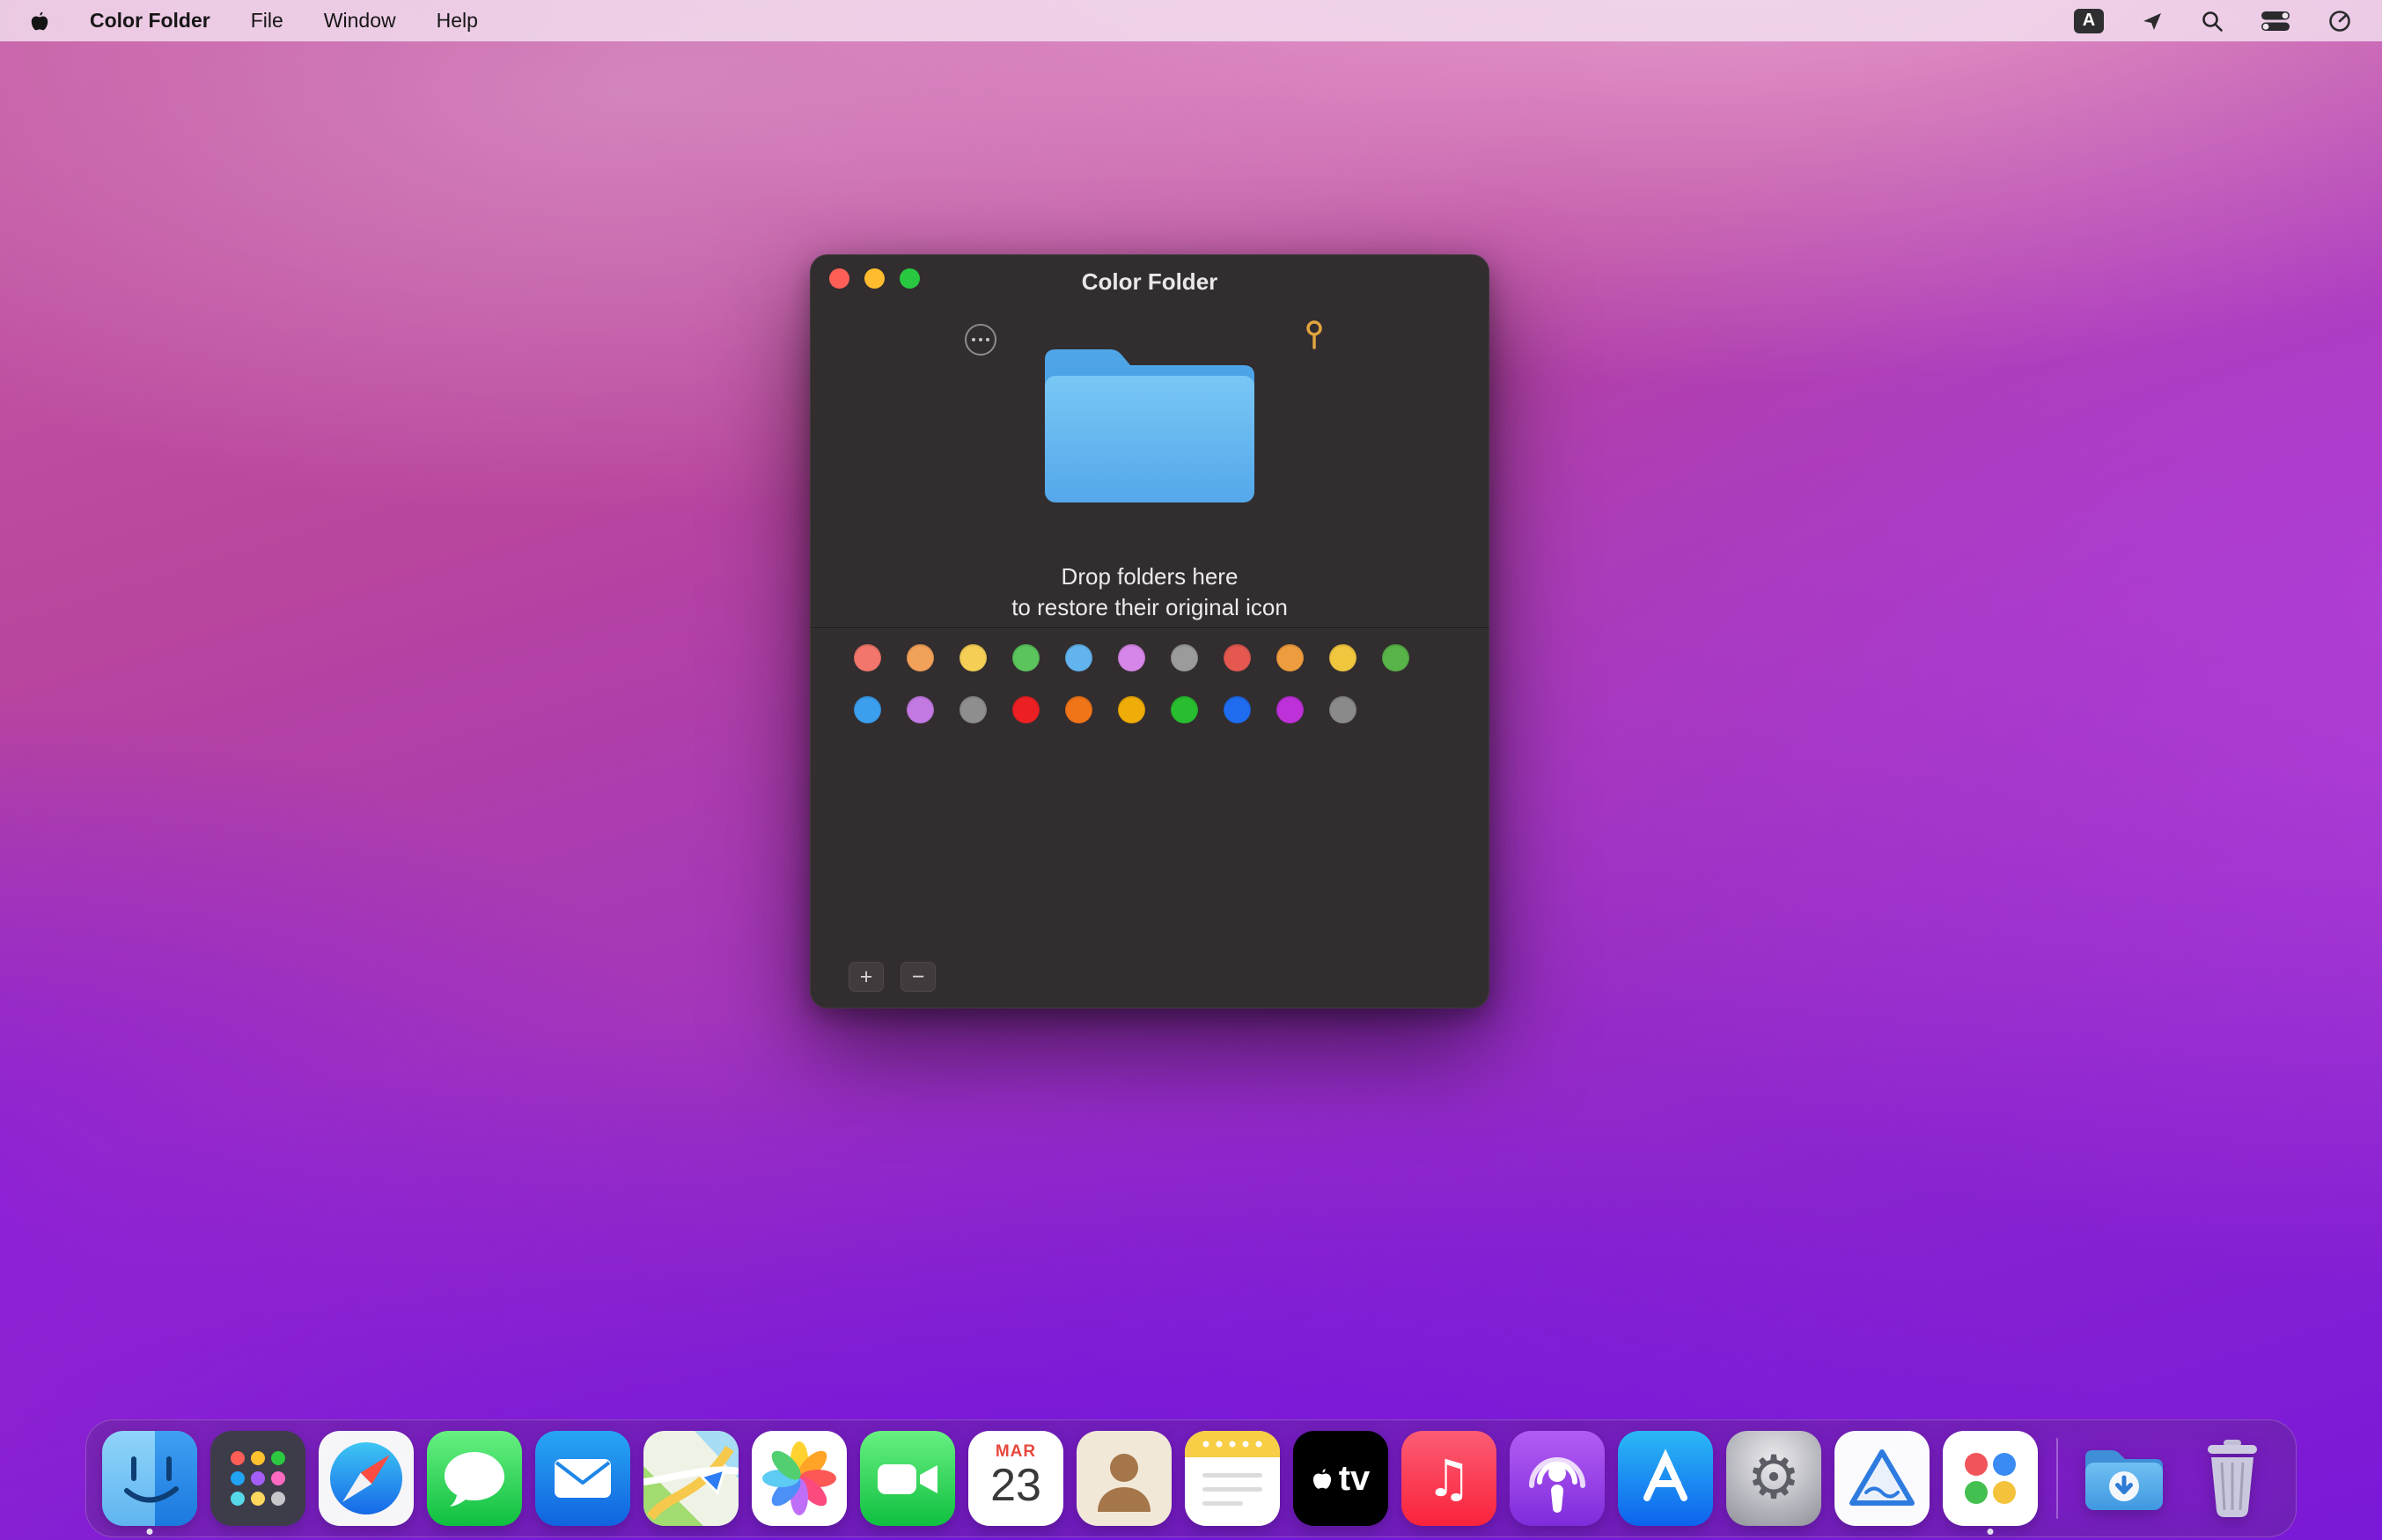 This screenshot has width=2382, height=1540. I want to click on input-source-icon: A, so click(2089, 20).